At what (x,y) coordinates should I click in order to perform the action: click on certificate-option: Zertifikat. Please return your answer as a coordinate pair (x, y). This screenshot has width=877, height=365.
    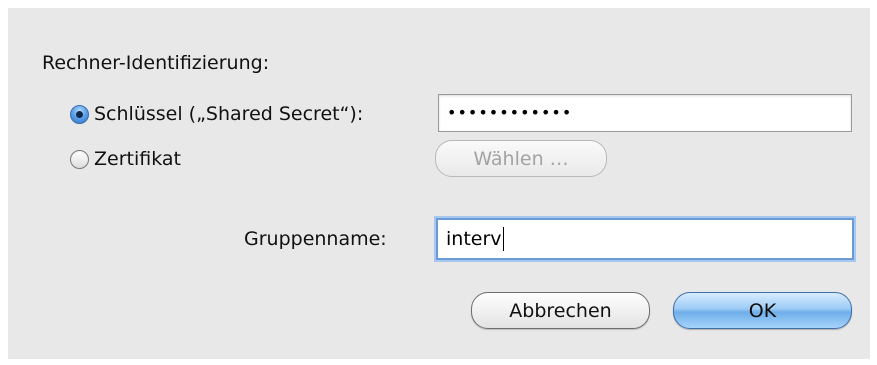
    Looking at the image, I should click on (125, 159).